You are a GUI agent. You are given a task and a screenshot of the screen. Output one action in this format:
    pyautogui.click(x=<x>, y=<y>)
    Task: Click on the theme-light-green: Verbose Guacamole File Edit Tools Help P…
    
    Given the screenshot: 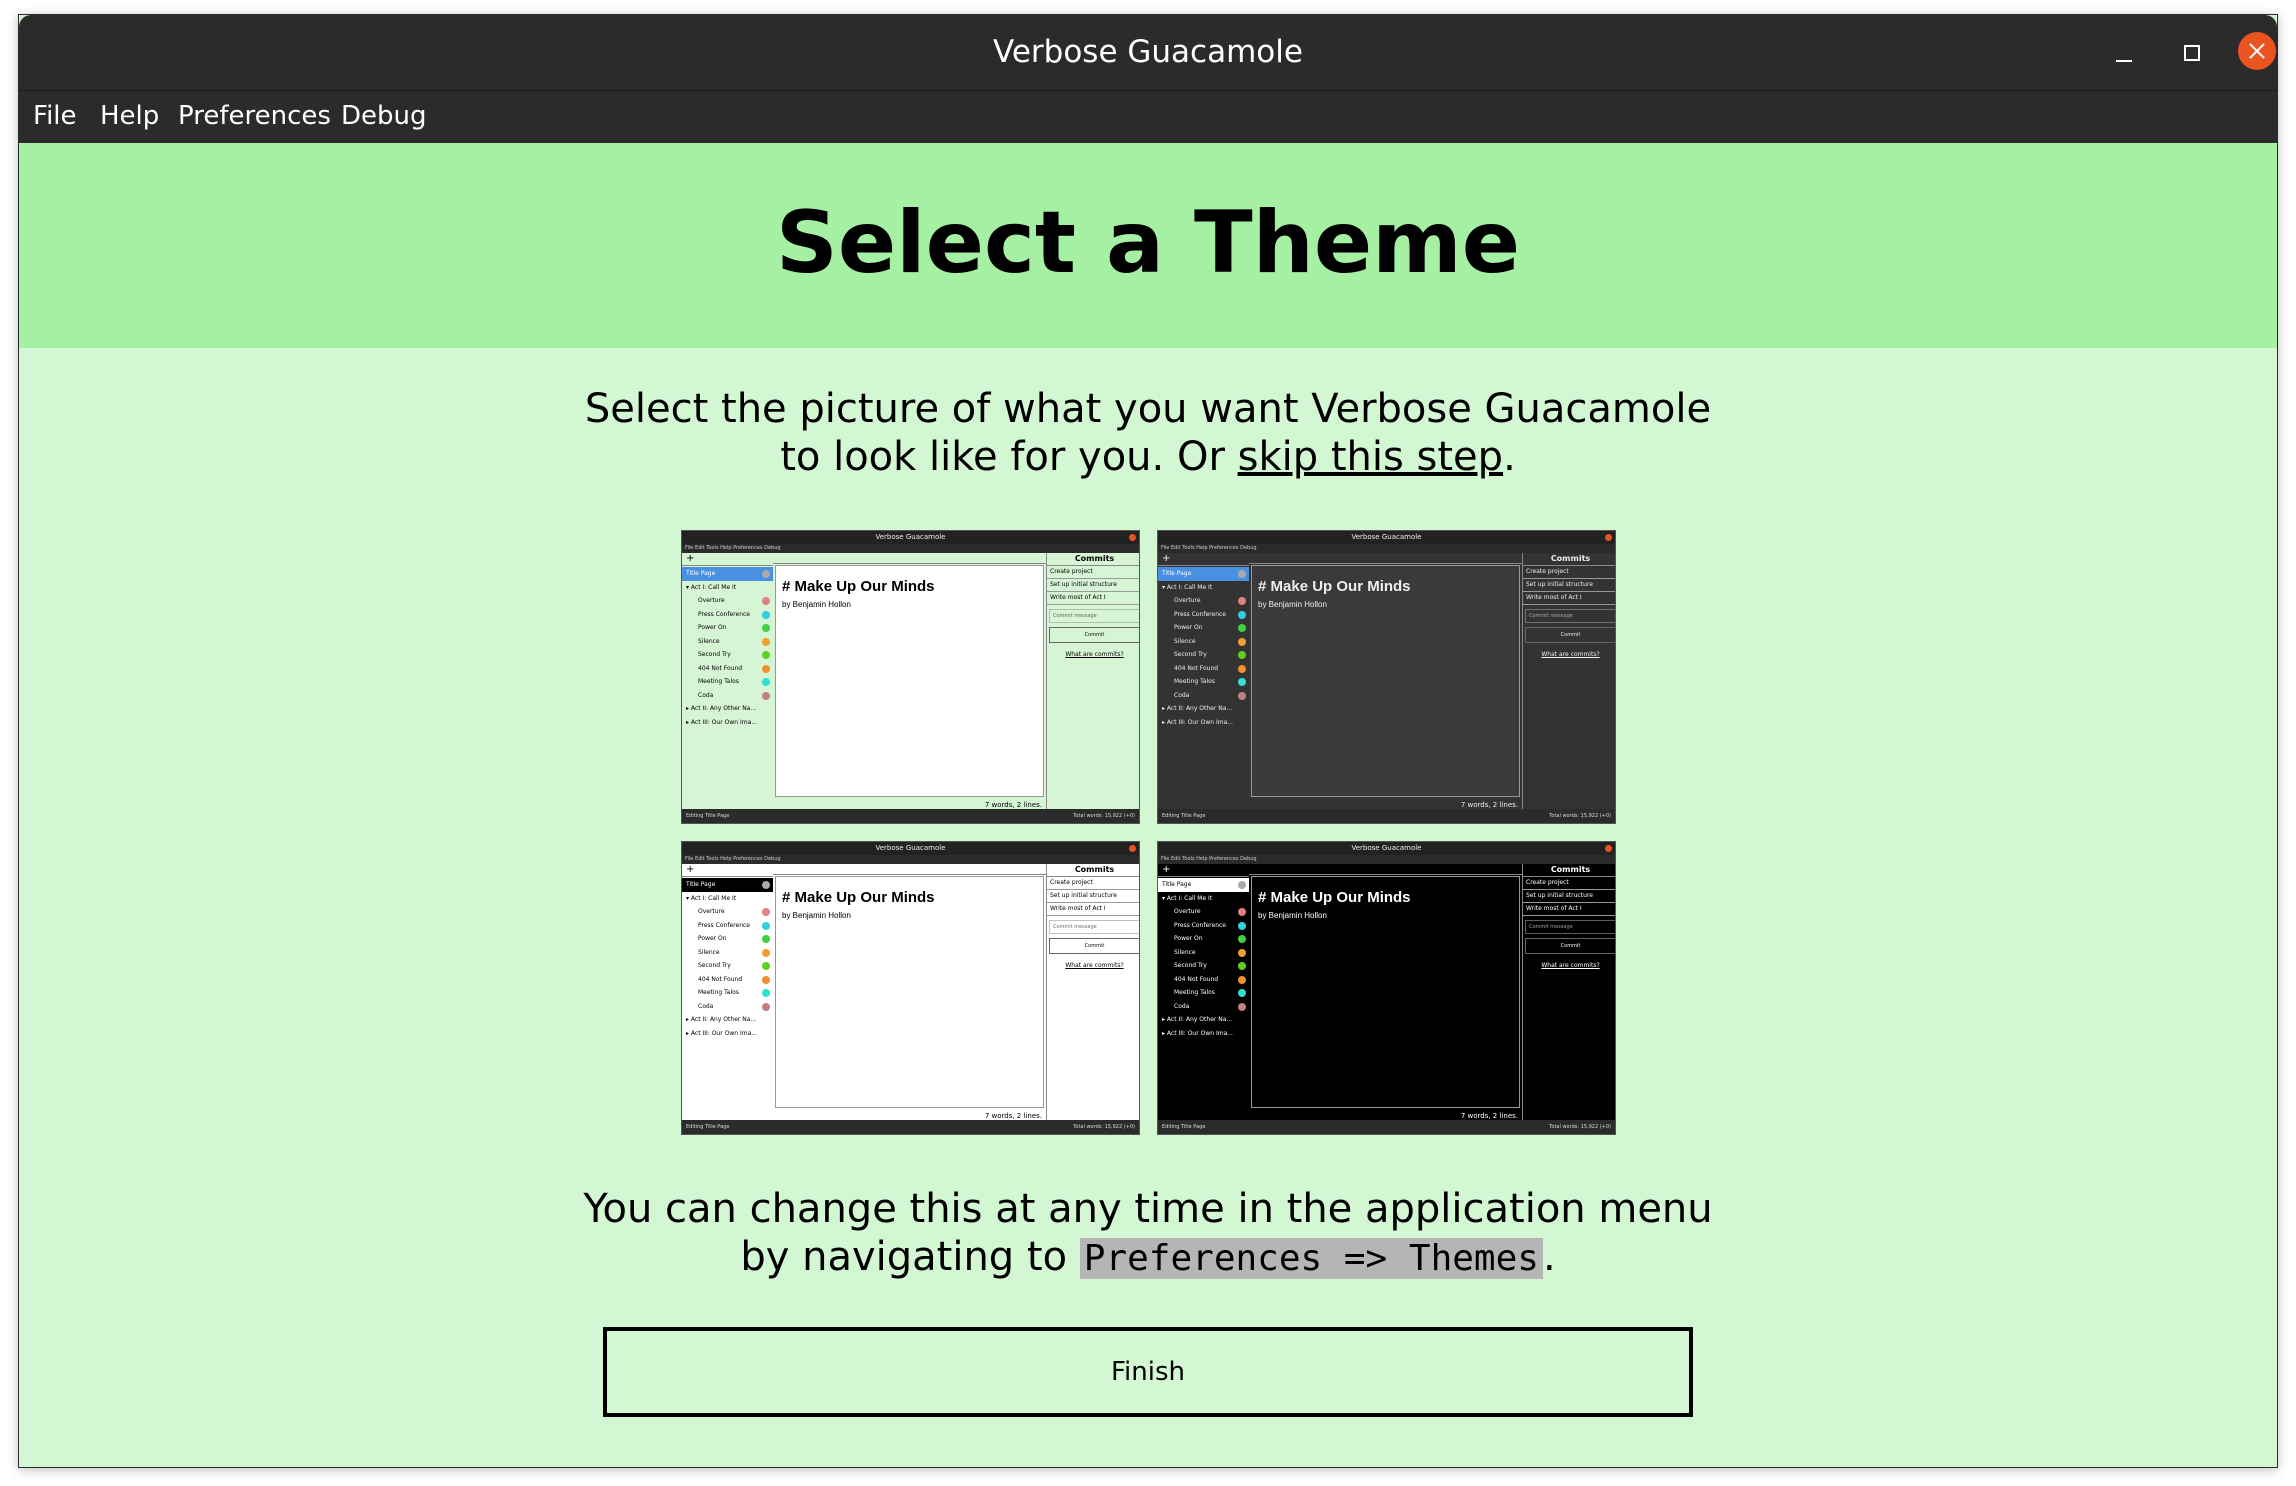 What is the action you would take?
    pyautogui.click(x=910, y=677)
    